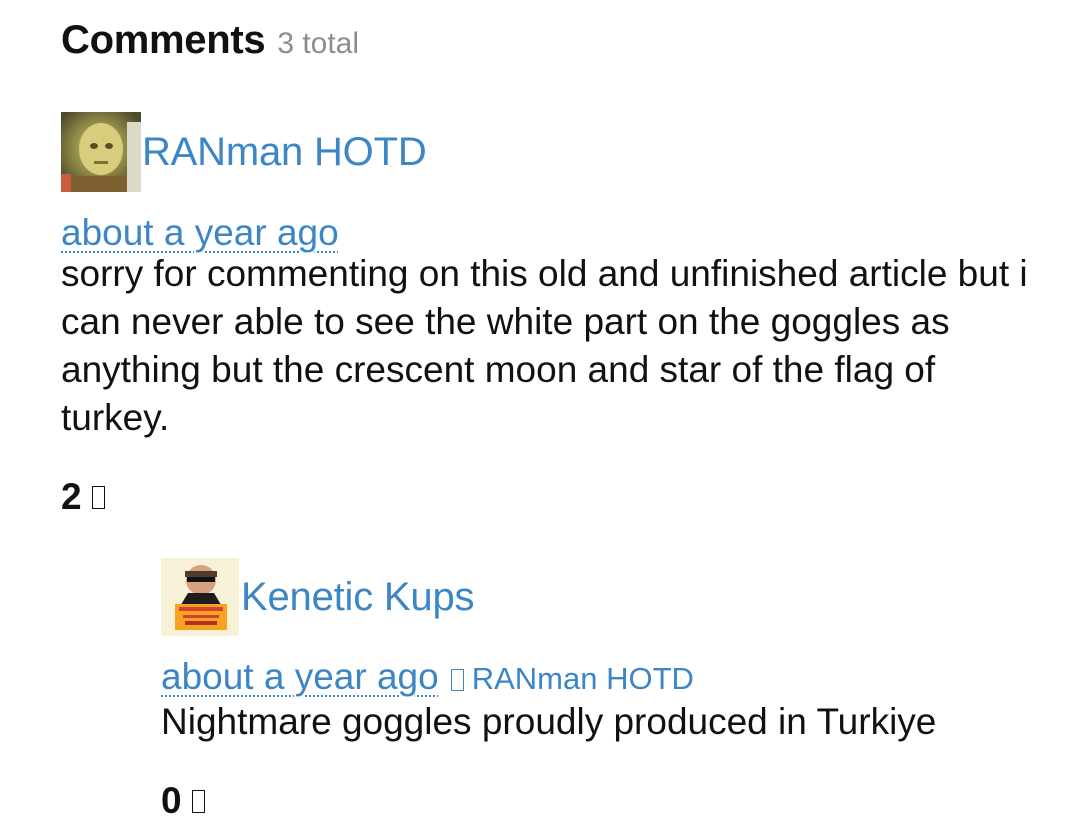 The width and height of the screenshot is (1080, 836). Describe the element at coordinates (551, 233) in the screenshot. I see `comment-meta: about a year ago` at that location.